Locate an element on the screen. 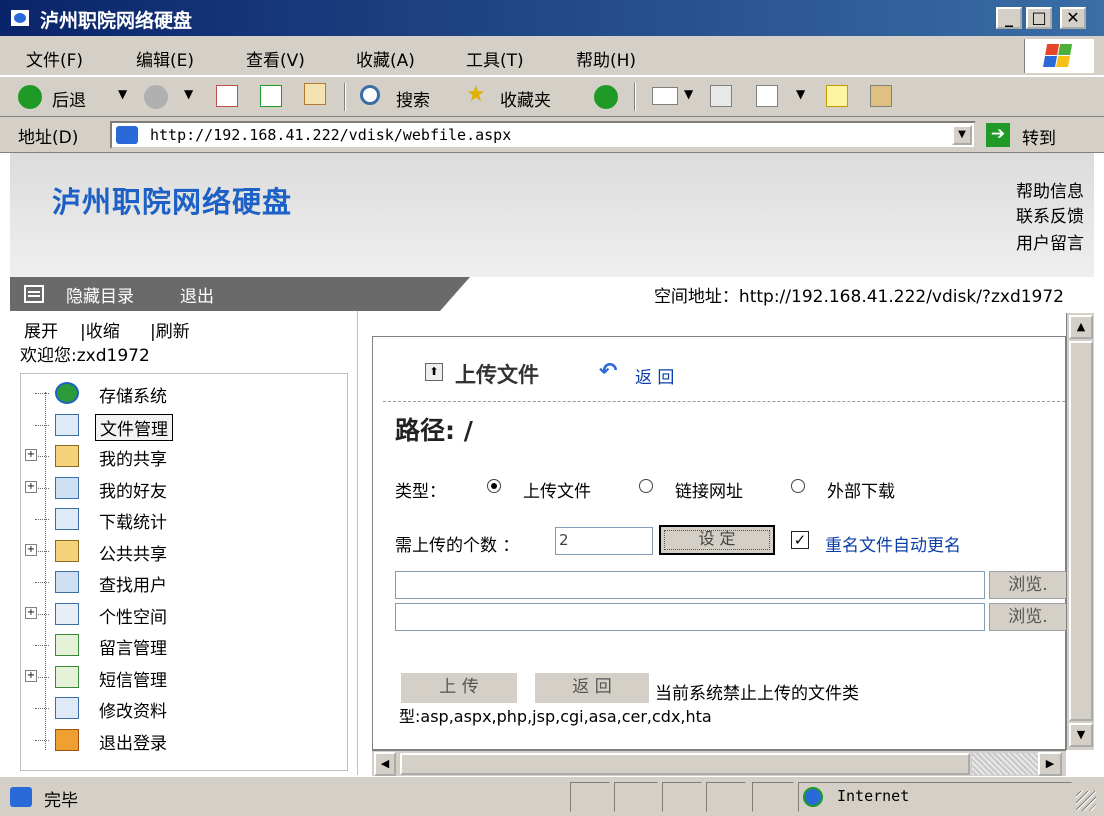 The image size is (1104, 816). tree-item: 修改资料 is located at coordinates (181, 708).